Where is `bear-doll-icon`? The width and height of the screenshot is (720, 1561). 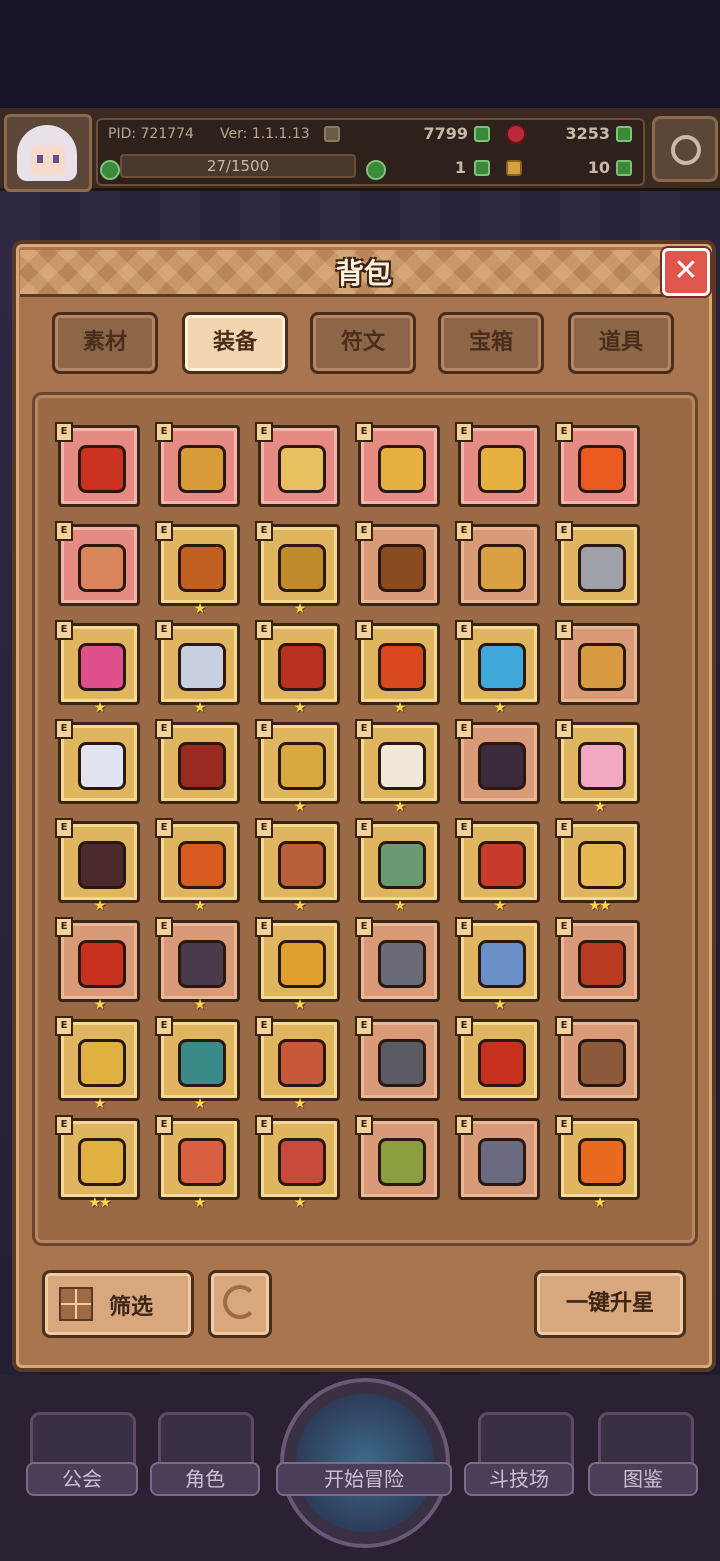
bear-doll-icon is located at coordinates (102, 667).